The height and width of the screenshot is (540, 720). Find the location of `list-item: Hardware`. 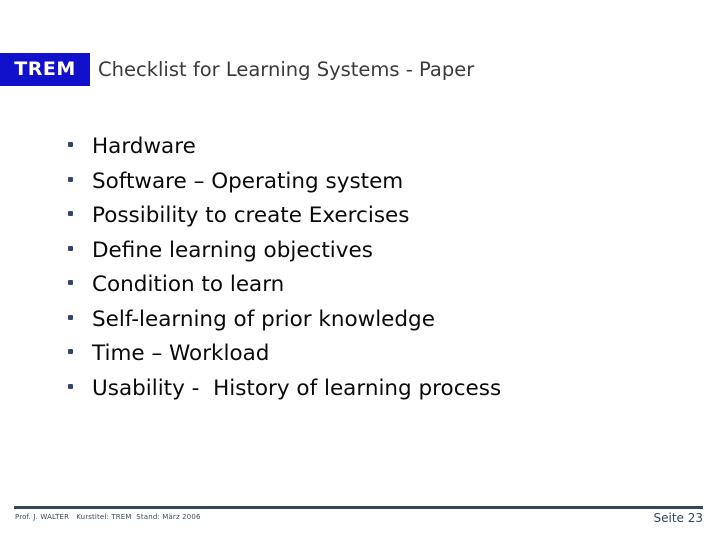

list-item: Hardware is located at coordinates (372, 153).